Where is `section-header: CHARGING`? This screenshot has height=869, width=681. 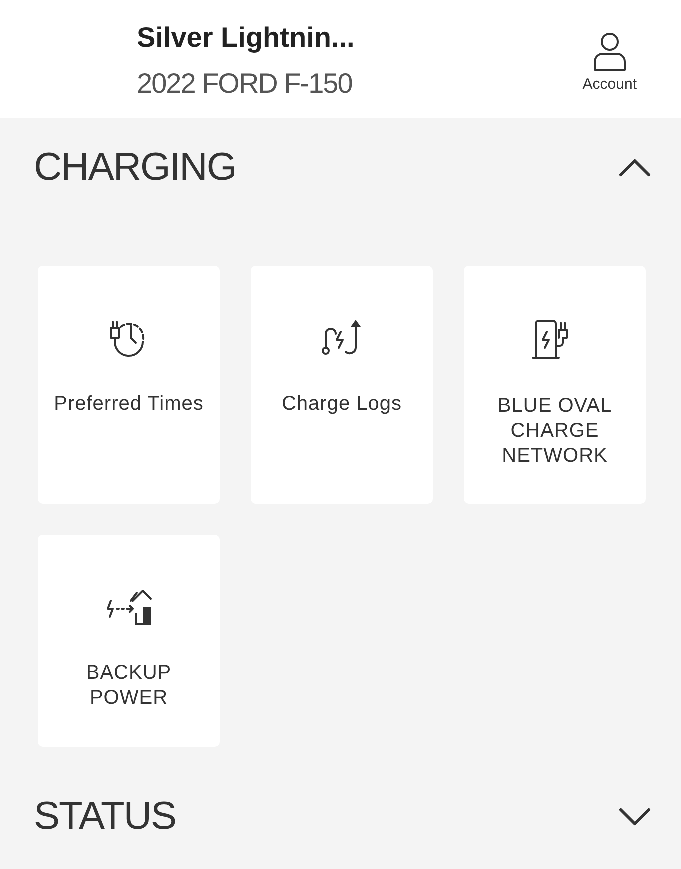
section-header: CHARGING is located at coordinates (340, 168).